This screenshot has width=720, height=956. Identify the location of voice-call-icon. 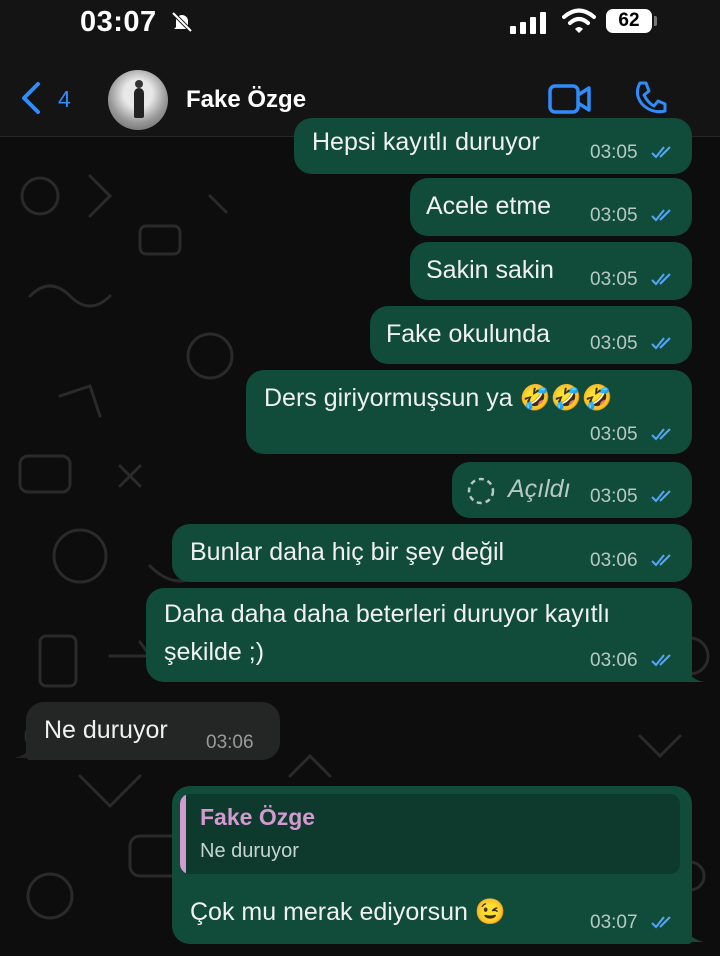
(650, 98).